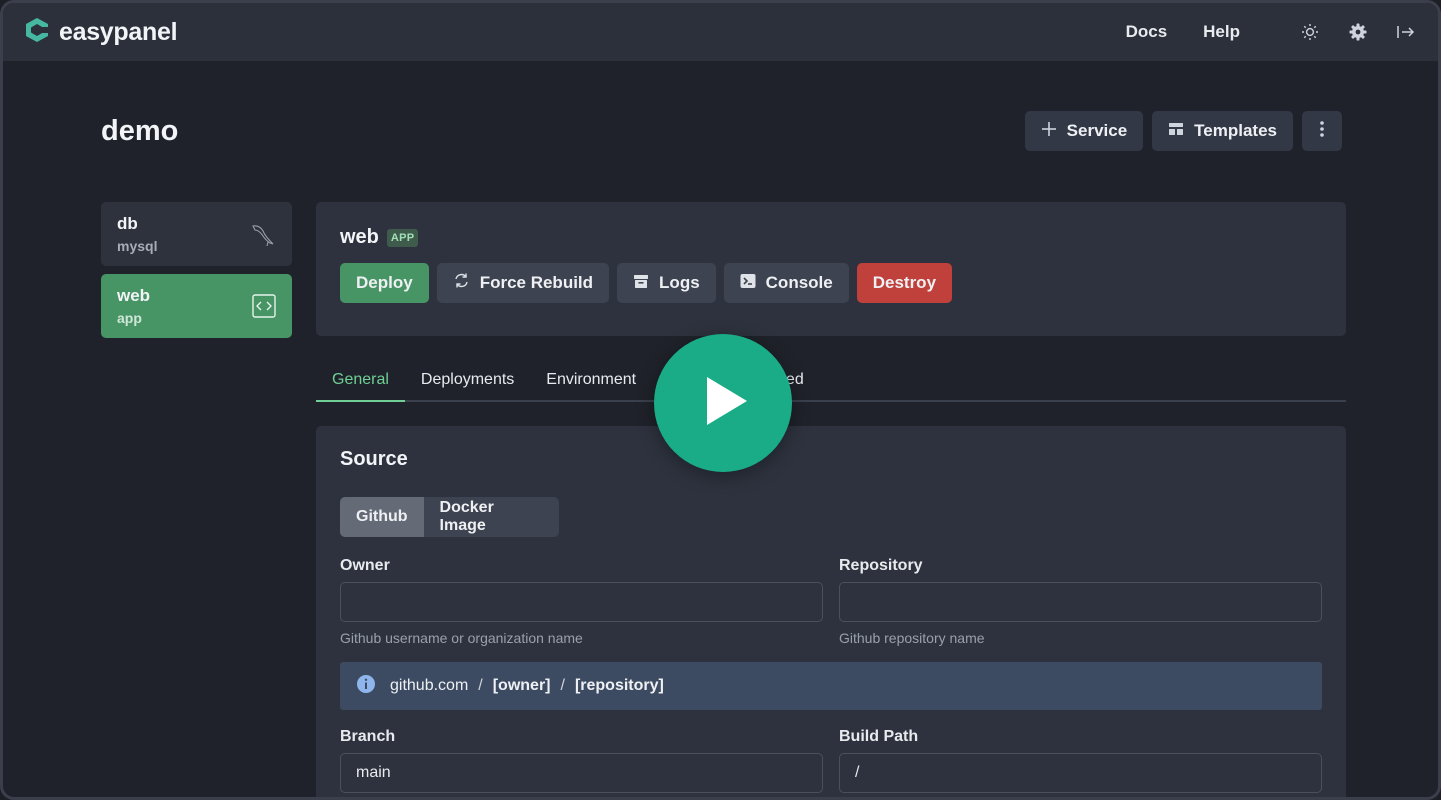 This screenshot has height=800, width=1441. I want to click on add-service-button: Service, so click(1084, 131).